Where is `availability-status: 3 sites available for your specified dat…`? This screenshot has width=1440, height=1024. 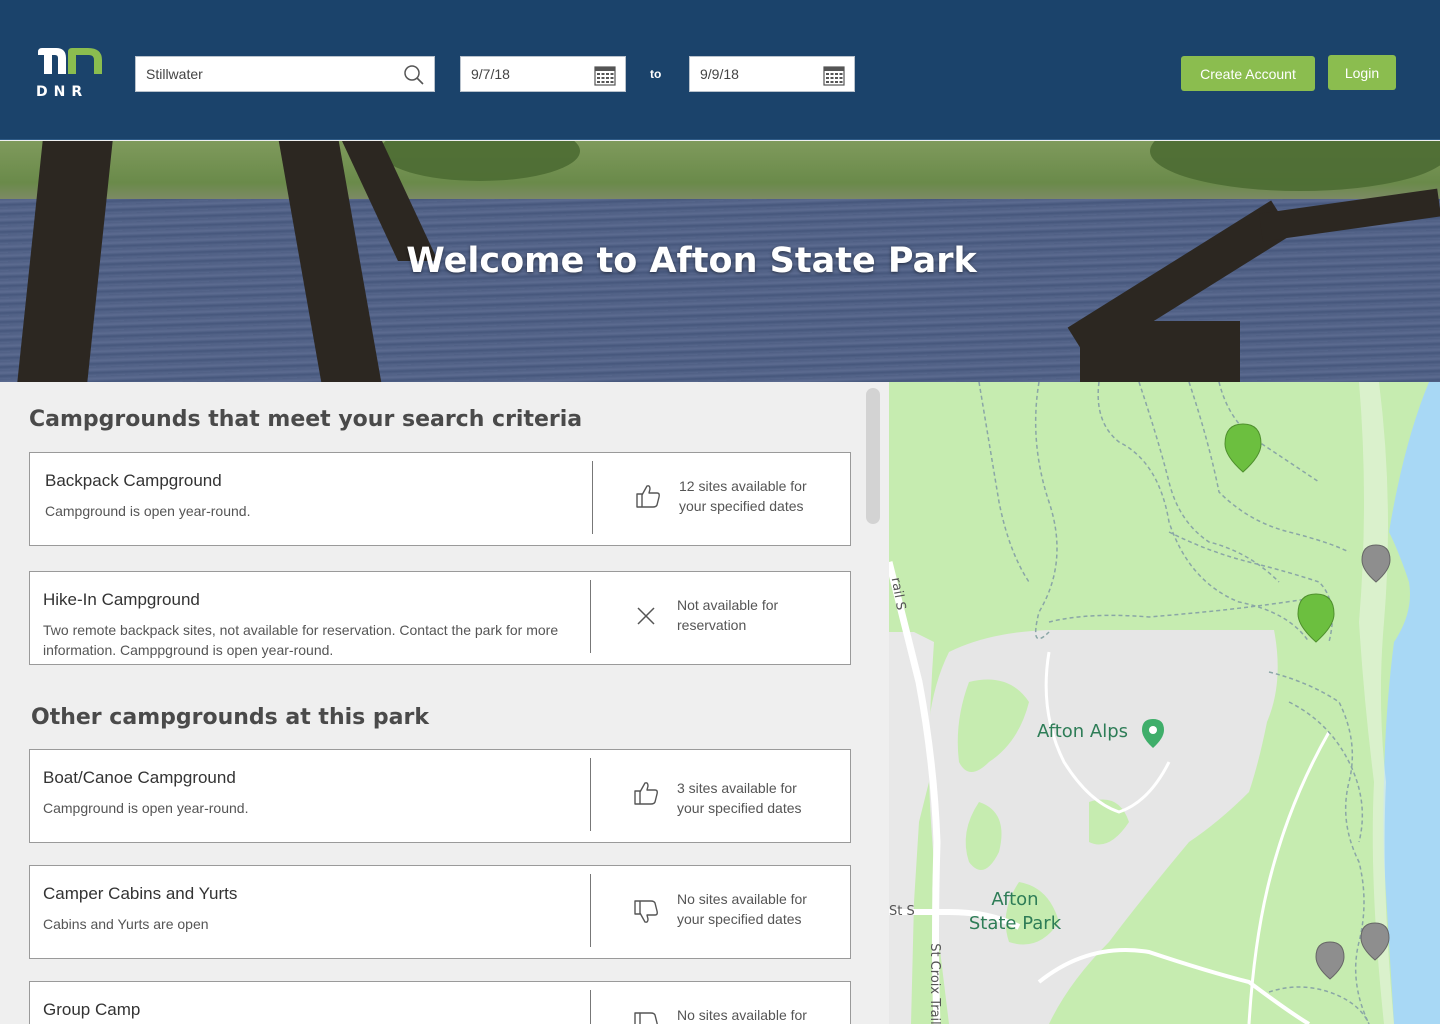
availability-status: 3 sites available for your specified dat… is located at coordinates (739, 798).